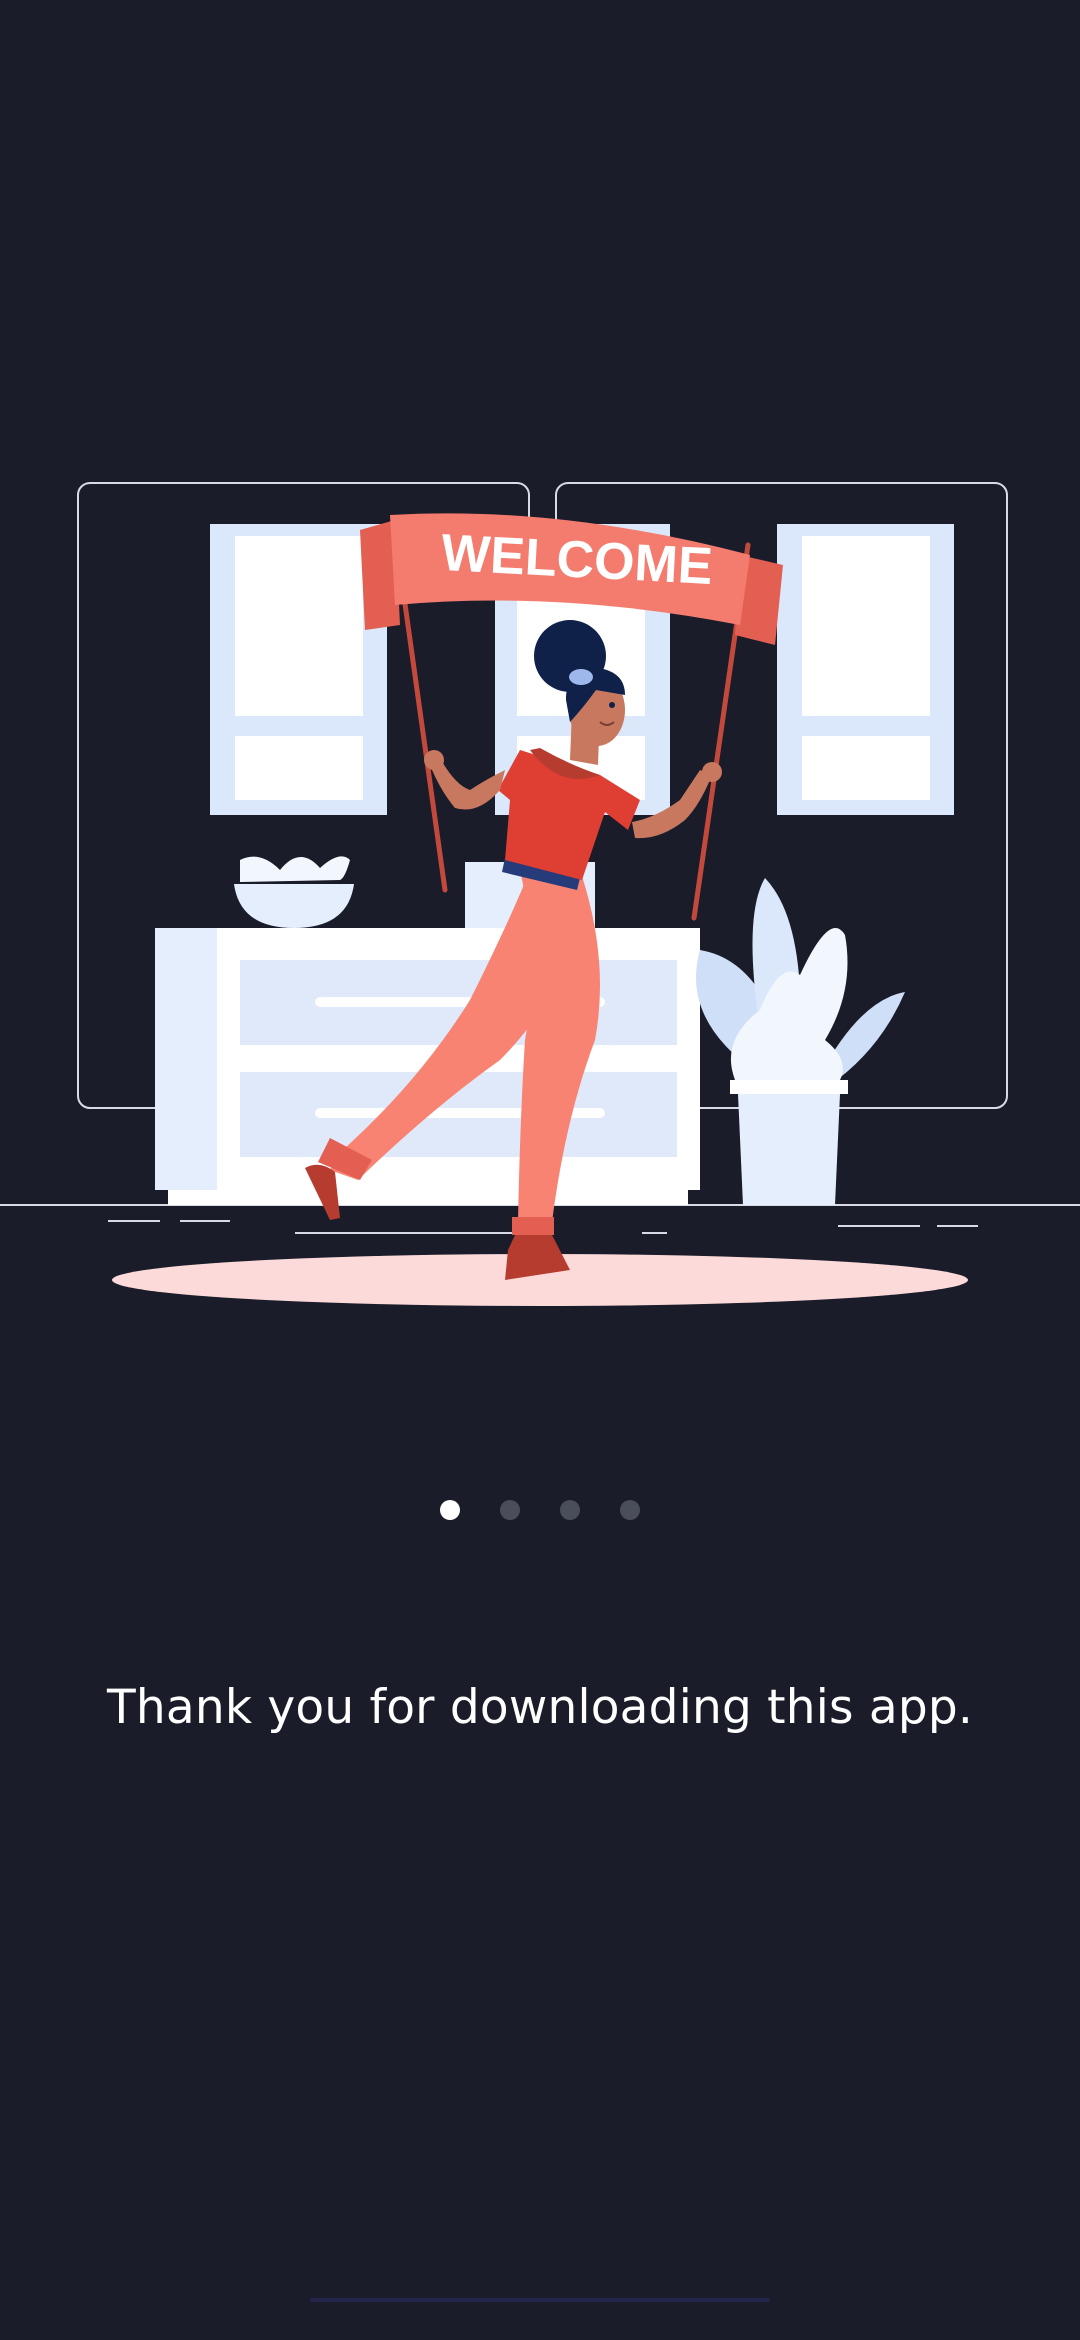 The height and width of the screenshot is (2340, 1080). Describe the element at coordinates (540, 2300) in the screenshot. I see `home-indicator` at that location.